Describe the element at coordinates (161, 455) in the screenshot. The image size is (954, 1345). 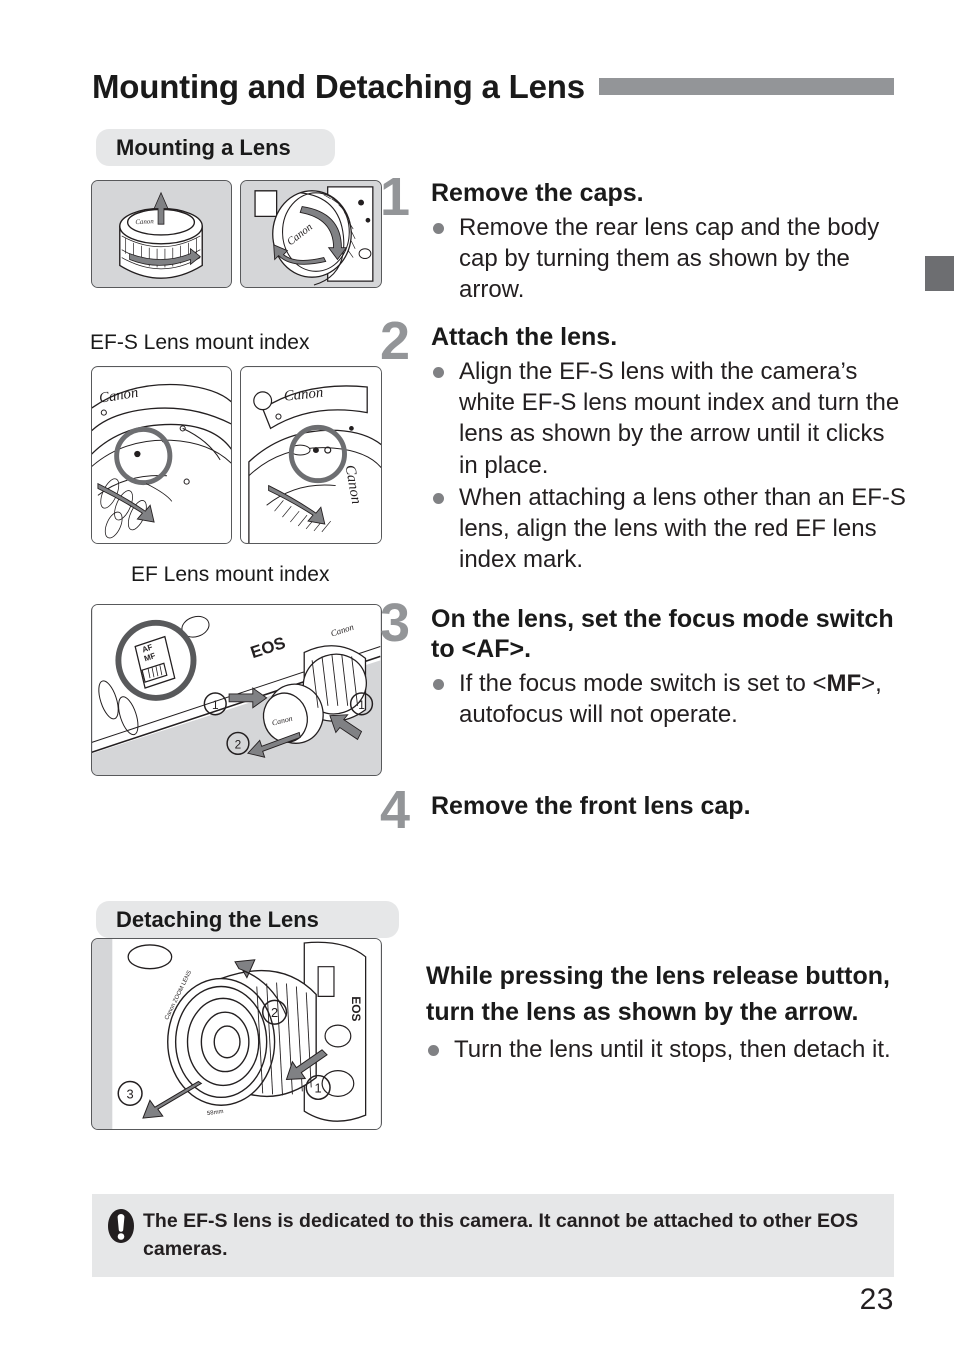
I see `illustration-efs-mount-index: Canon` at that location.